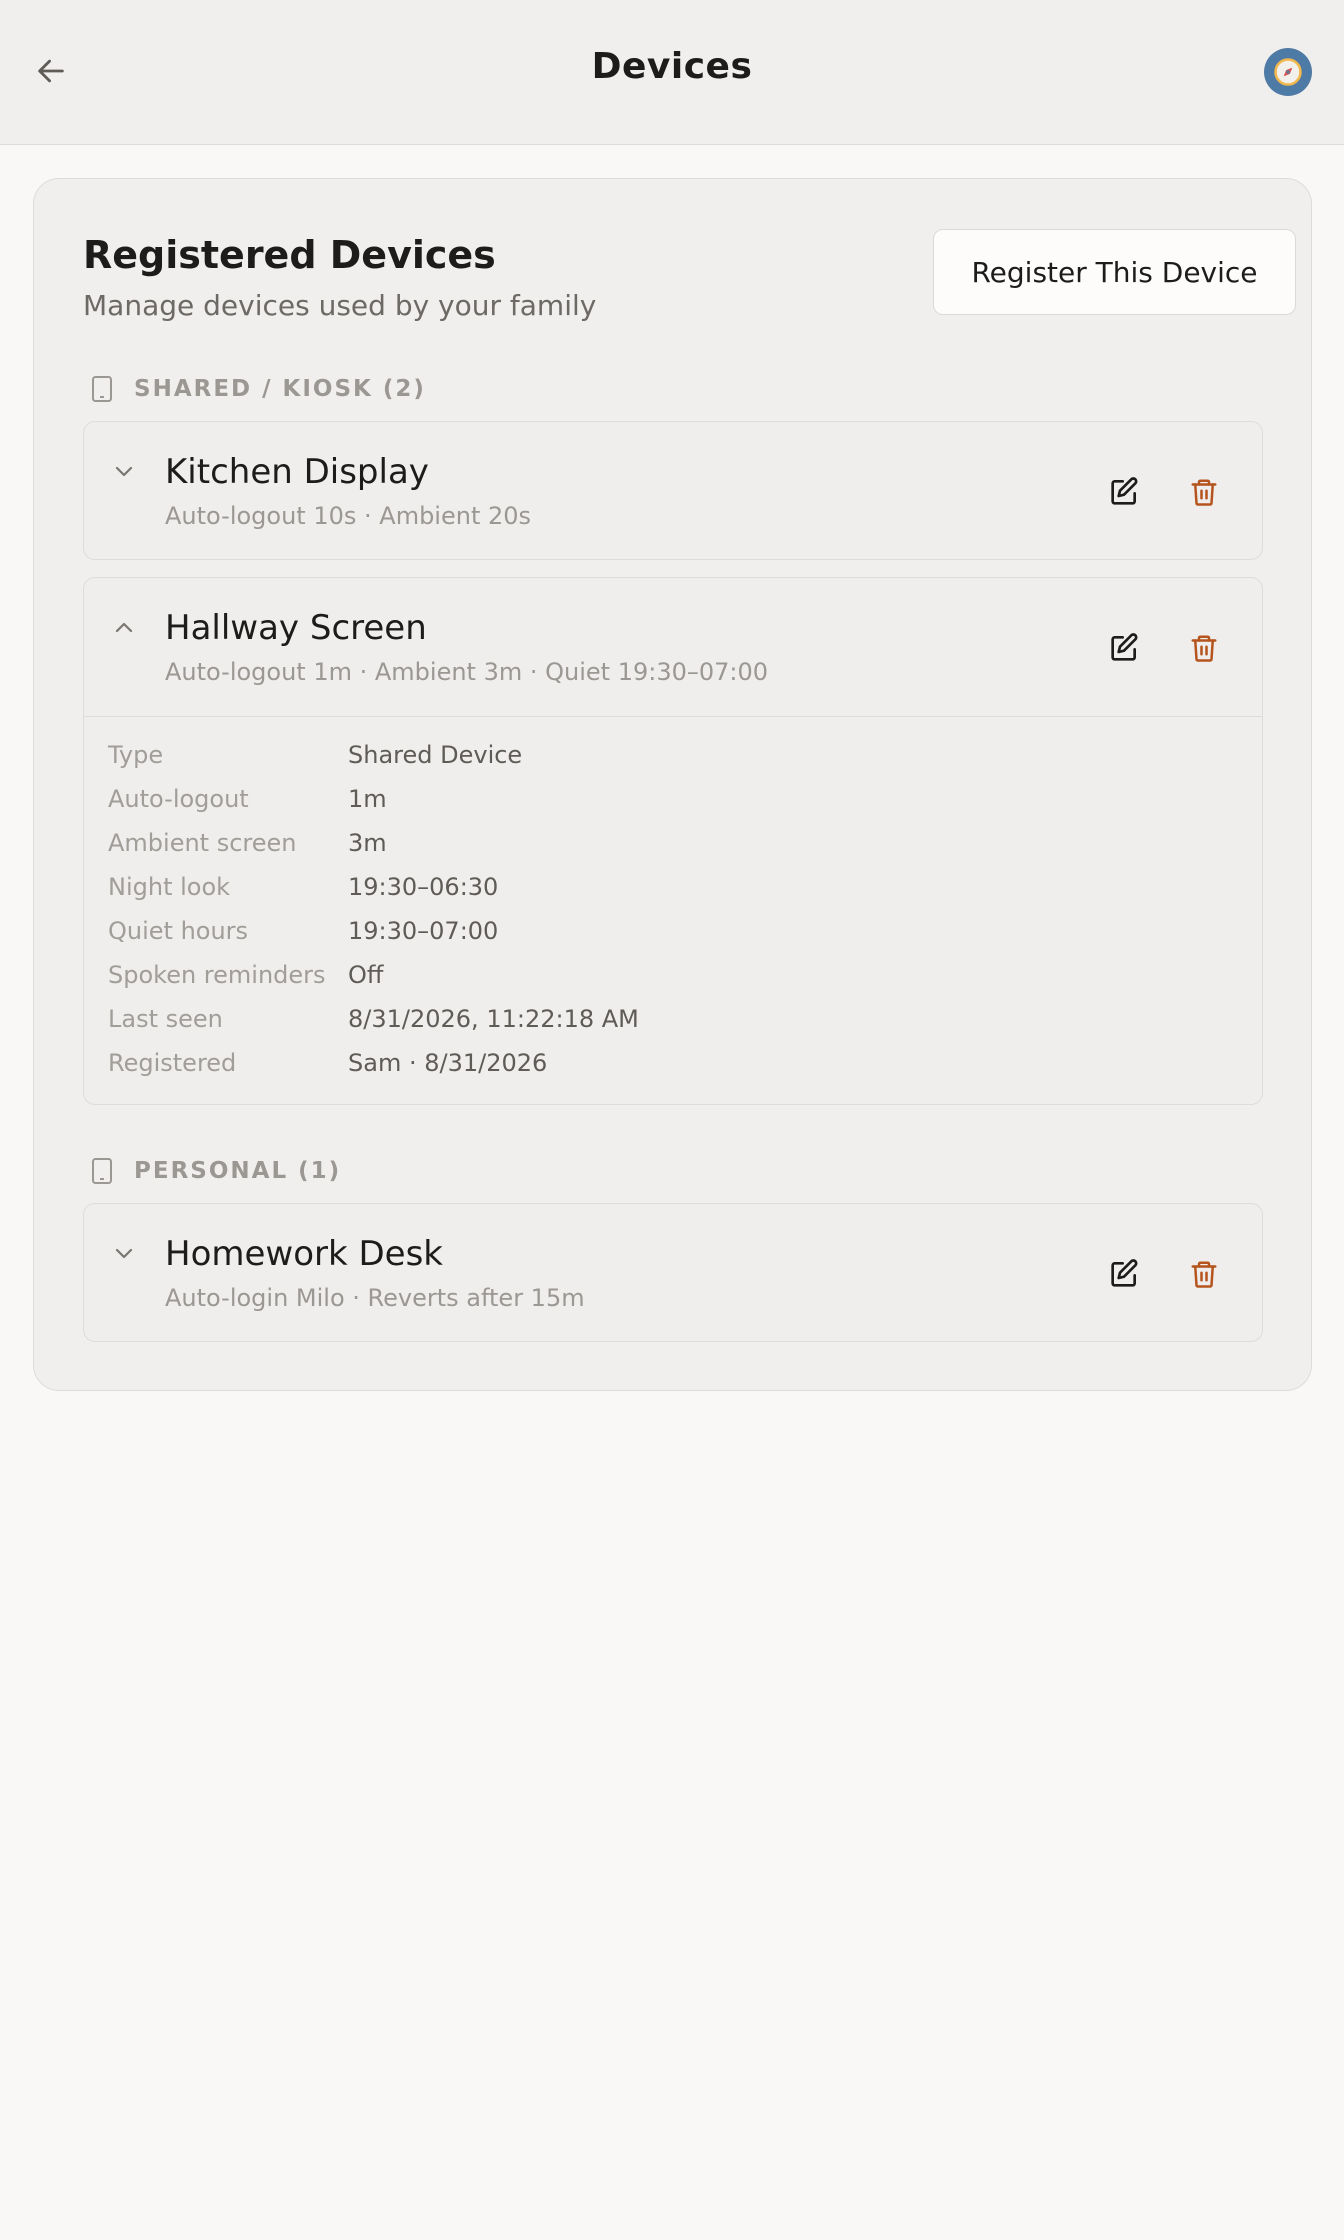 This screenshot has height=2240, width=1344. I want to click on detail-value: 3m, so click(367, 843).